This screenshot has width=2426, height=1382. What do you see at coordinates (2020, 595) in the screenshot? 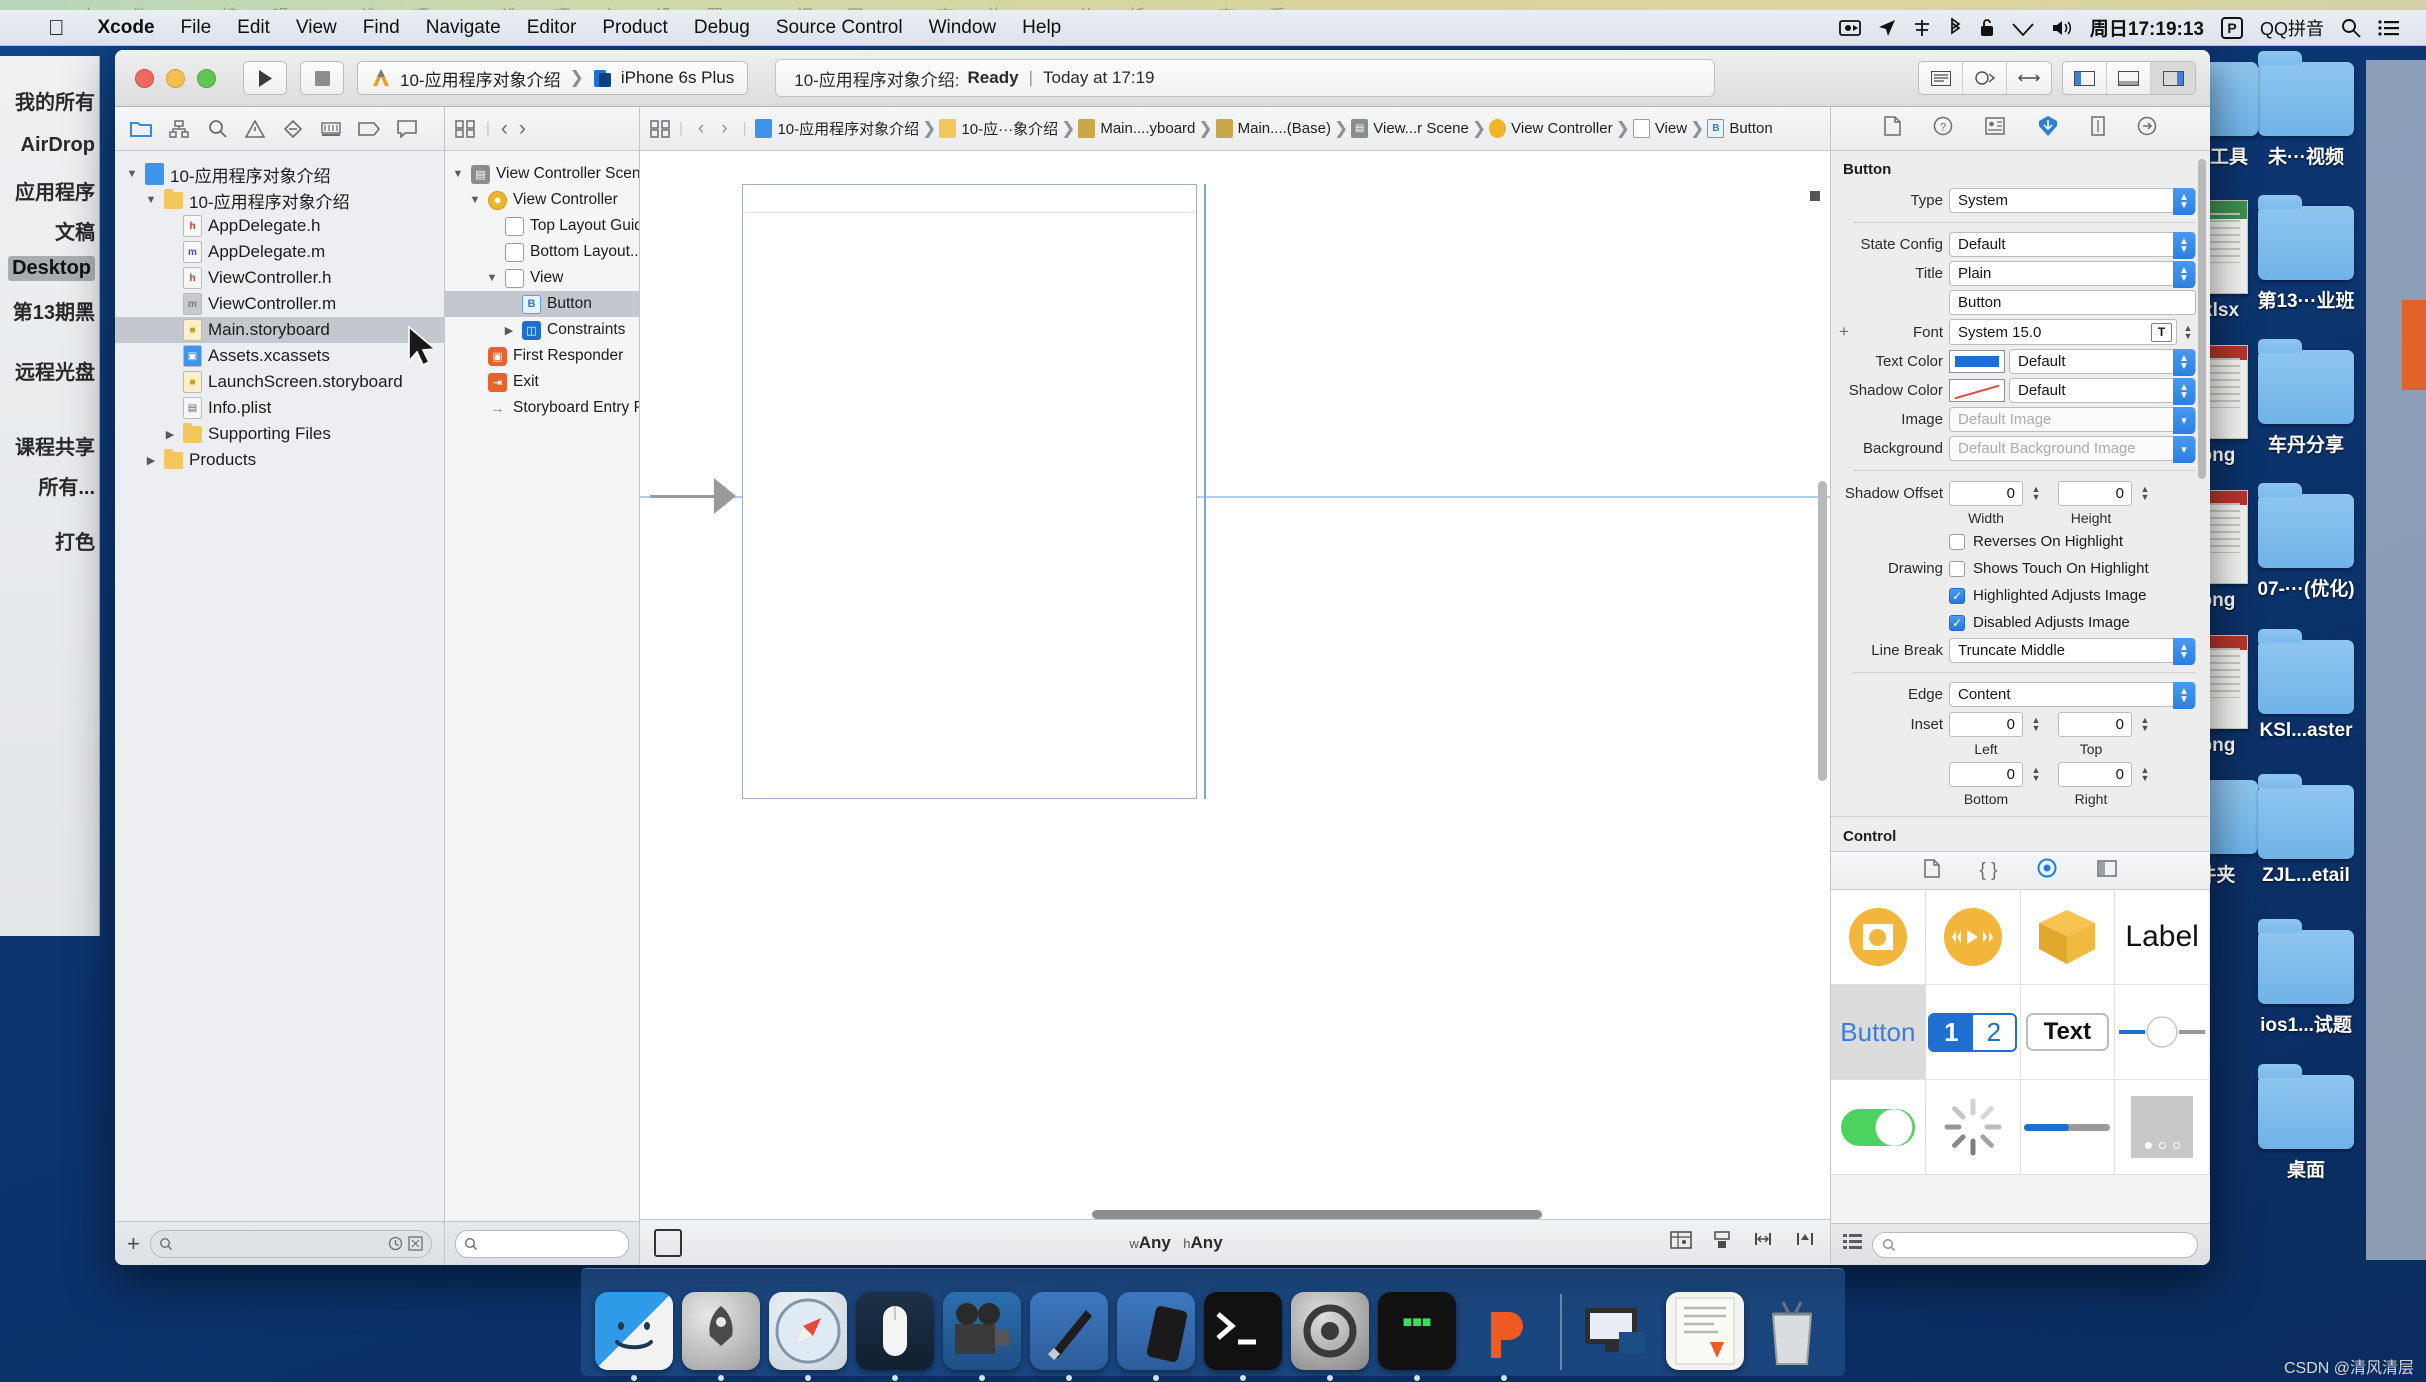
I see `drawing-option-2: ✓ Highlighted Adjusts Image` at bounding box center [2020, 595].